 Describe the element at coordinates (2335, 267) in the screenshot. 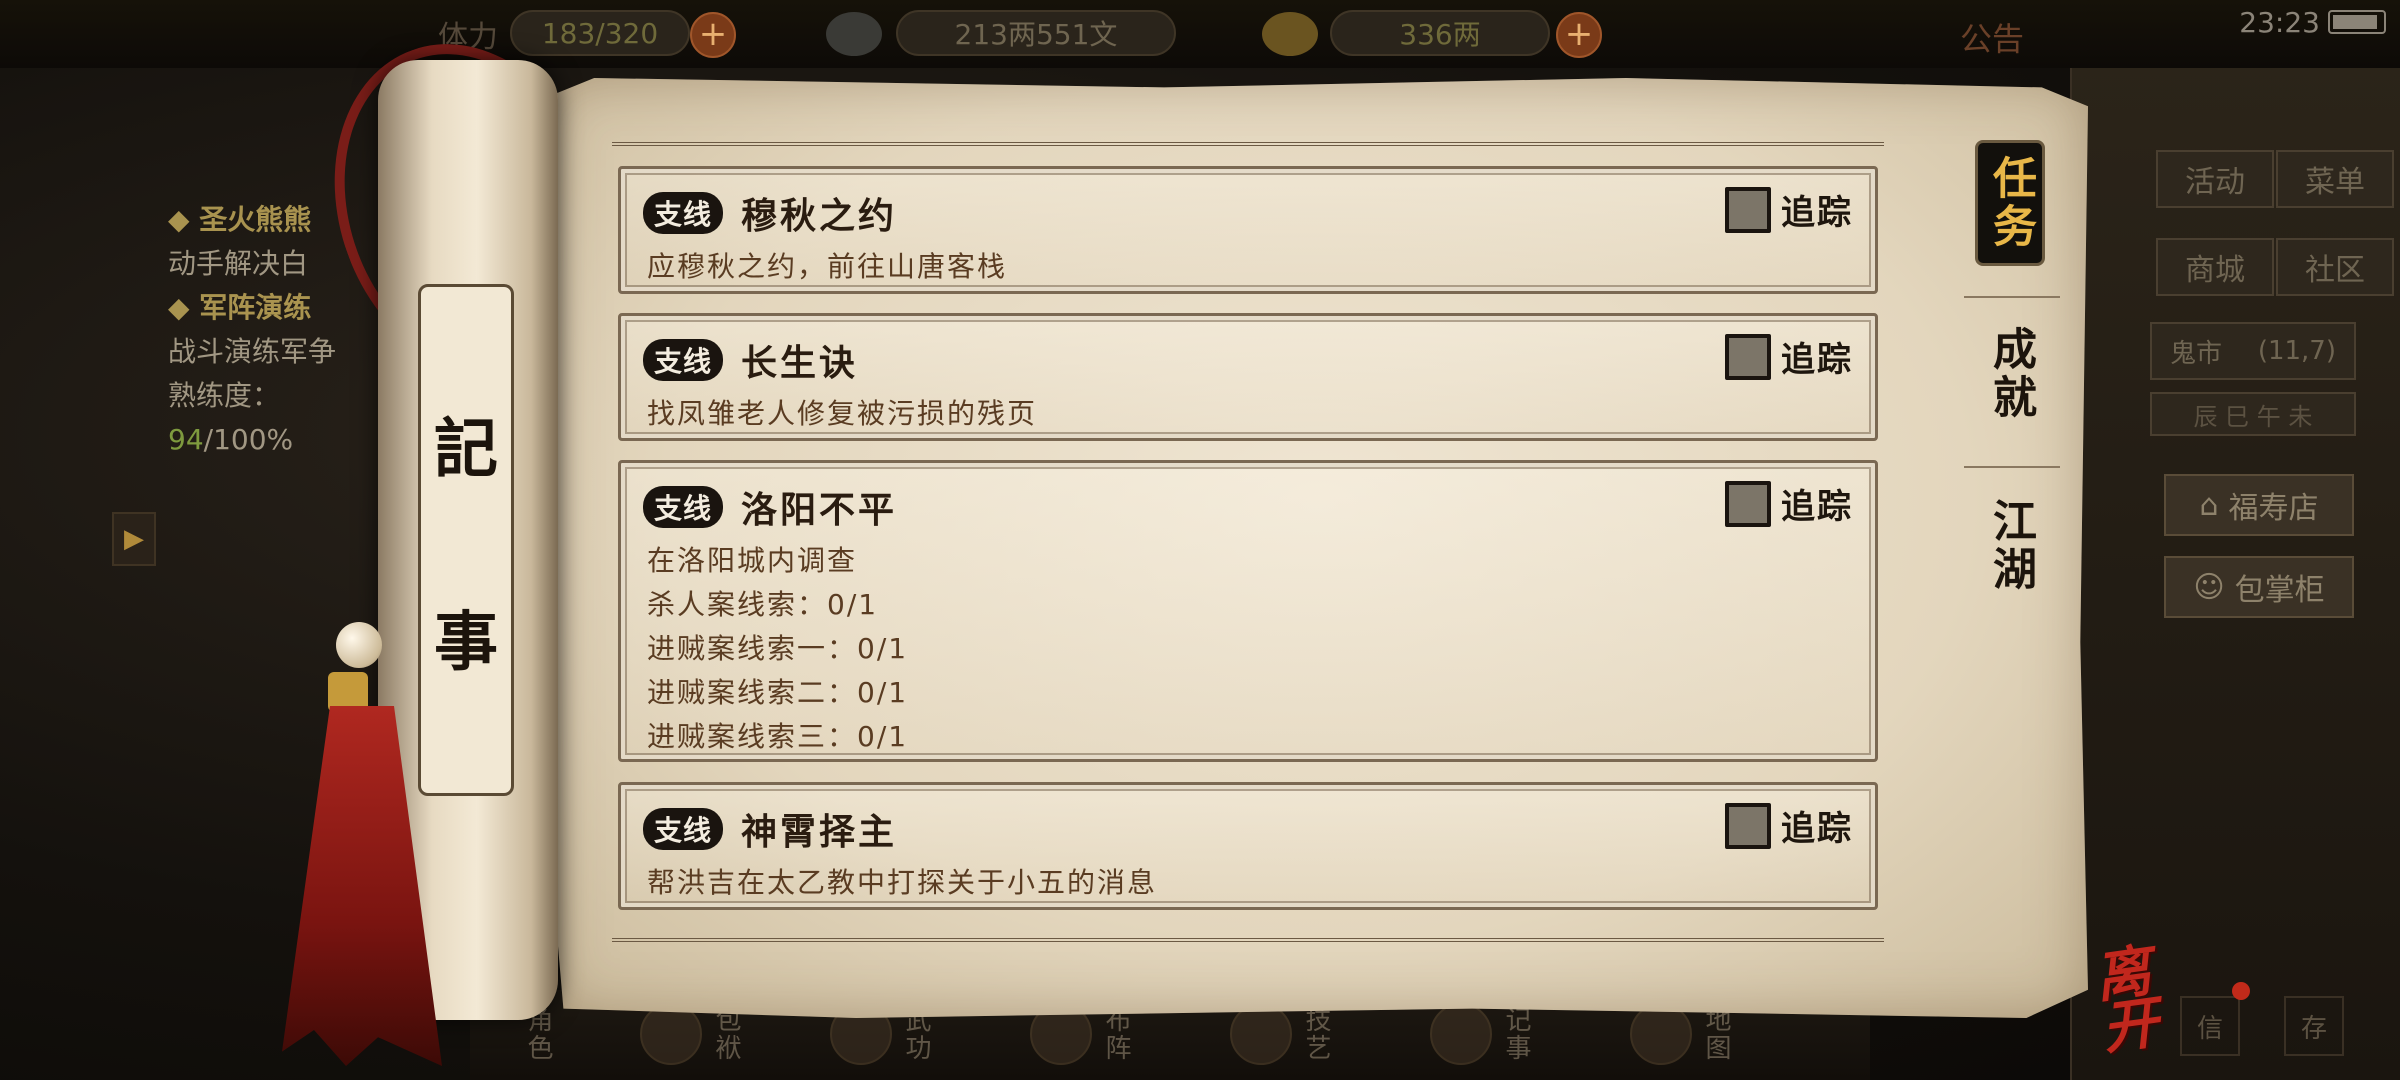

I see `community-button: 社区` at that location.